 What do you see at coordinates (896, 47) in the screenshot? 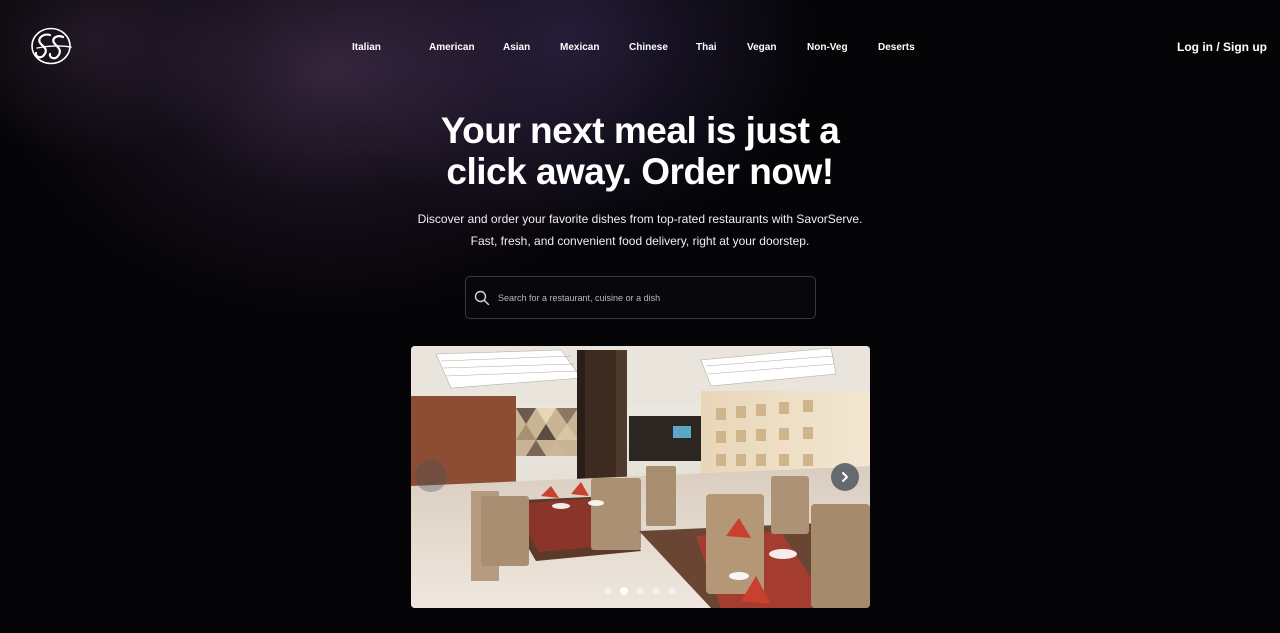
I see `nav-link-deserts: Deserts` at bounding box center [896, 47].